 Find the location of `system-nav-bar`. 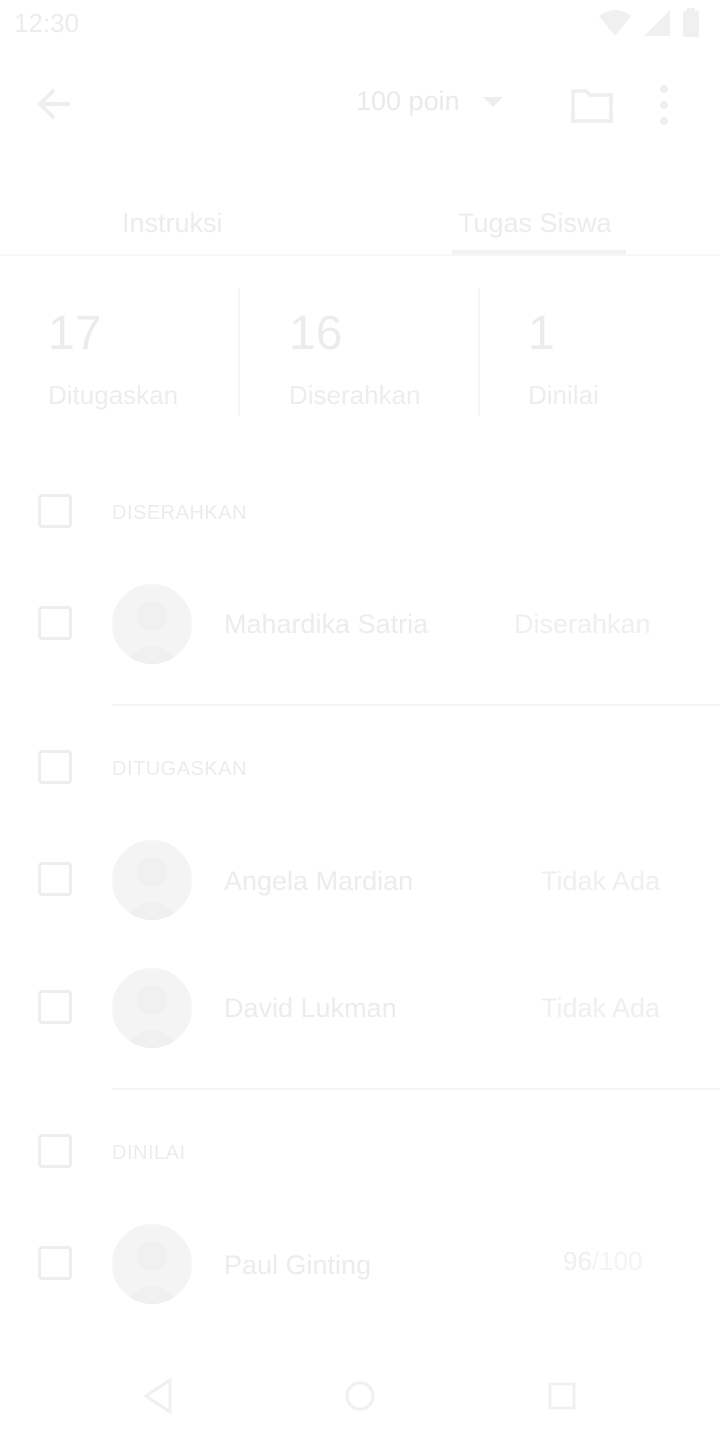

system-nav-bar is located at coordinates (360, 1395).